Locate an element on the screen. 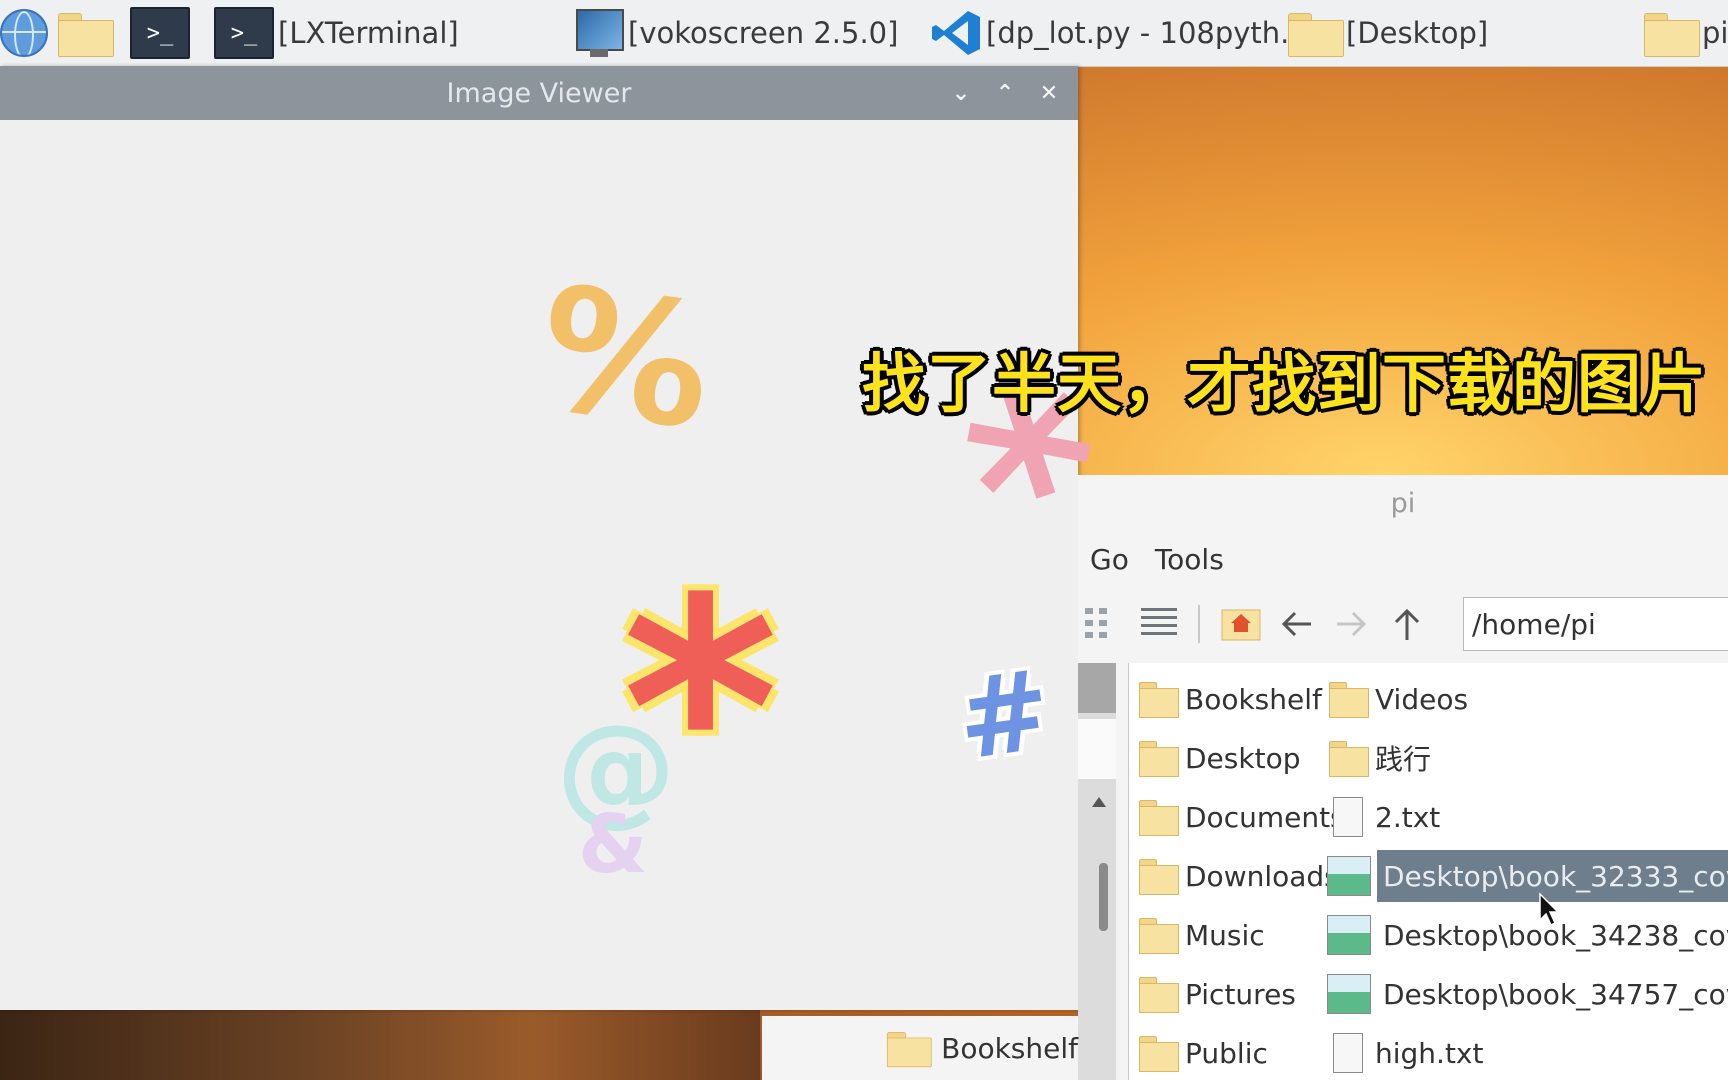  list-item: 2.txt is located at coordinates (1383, 817).